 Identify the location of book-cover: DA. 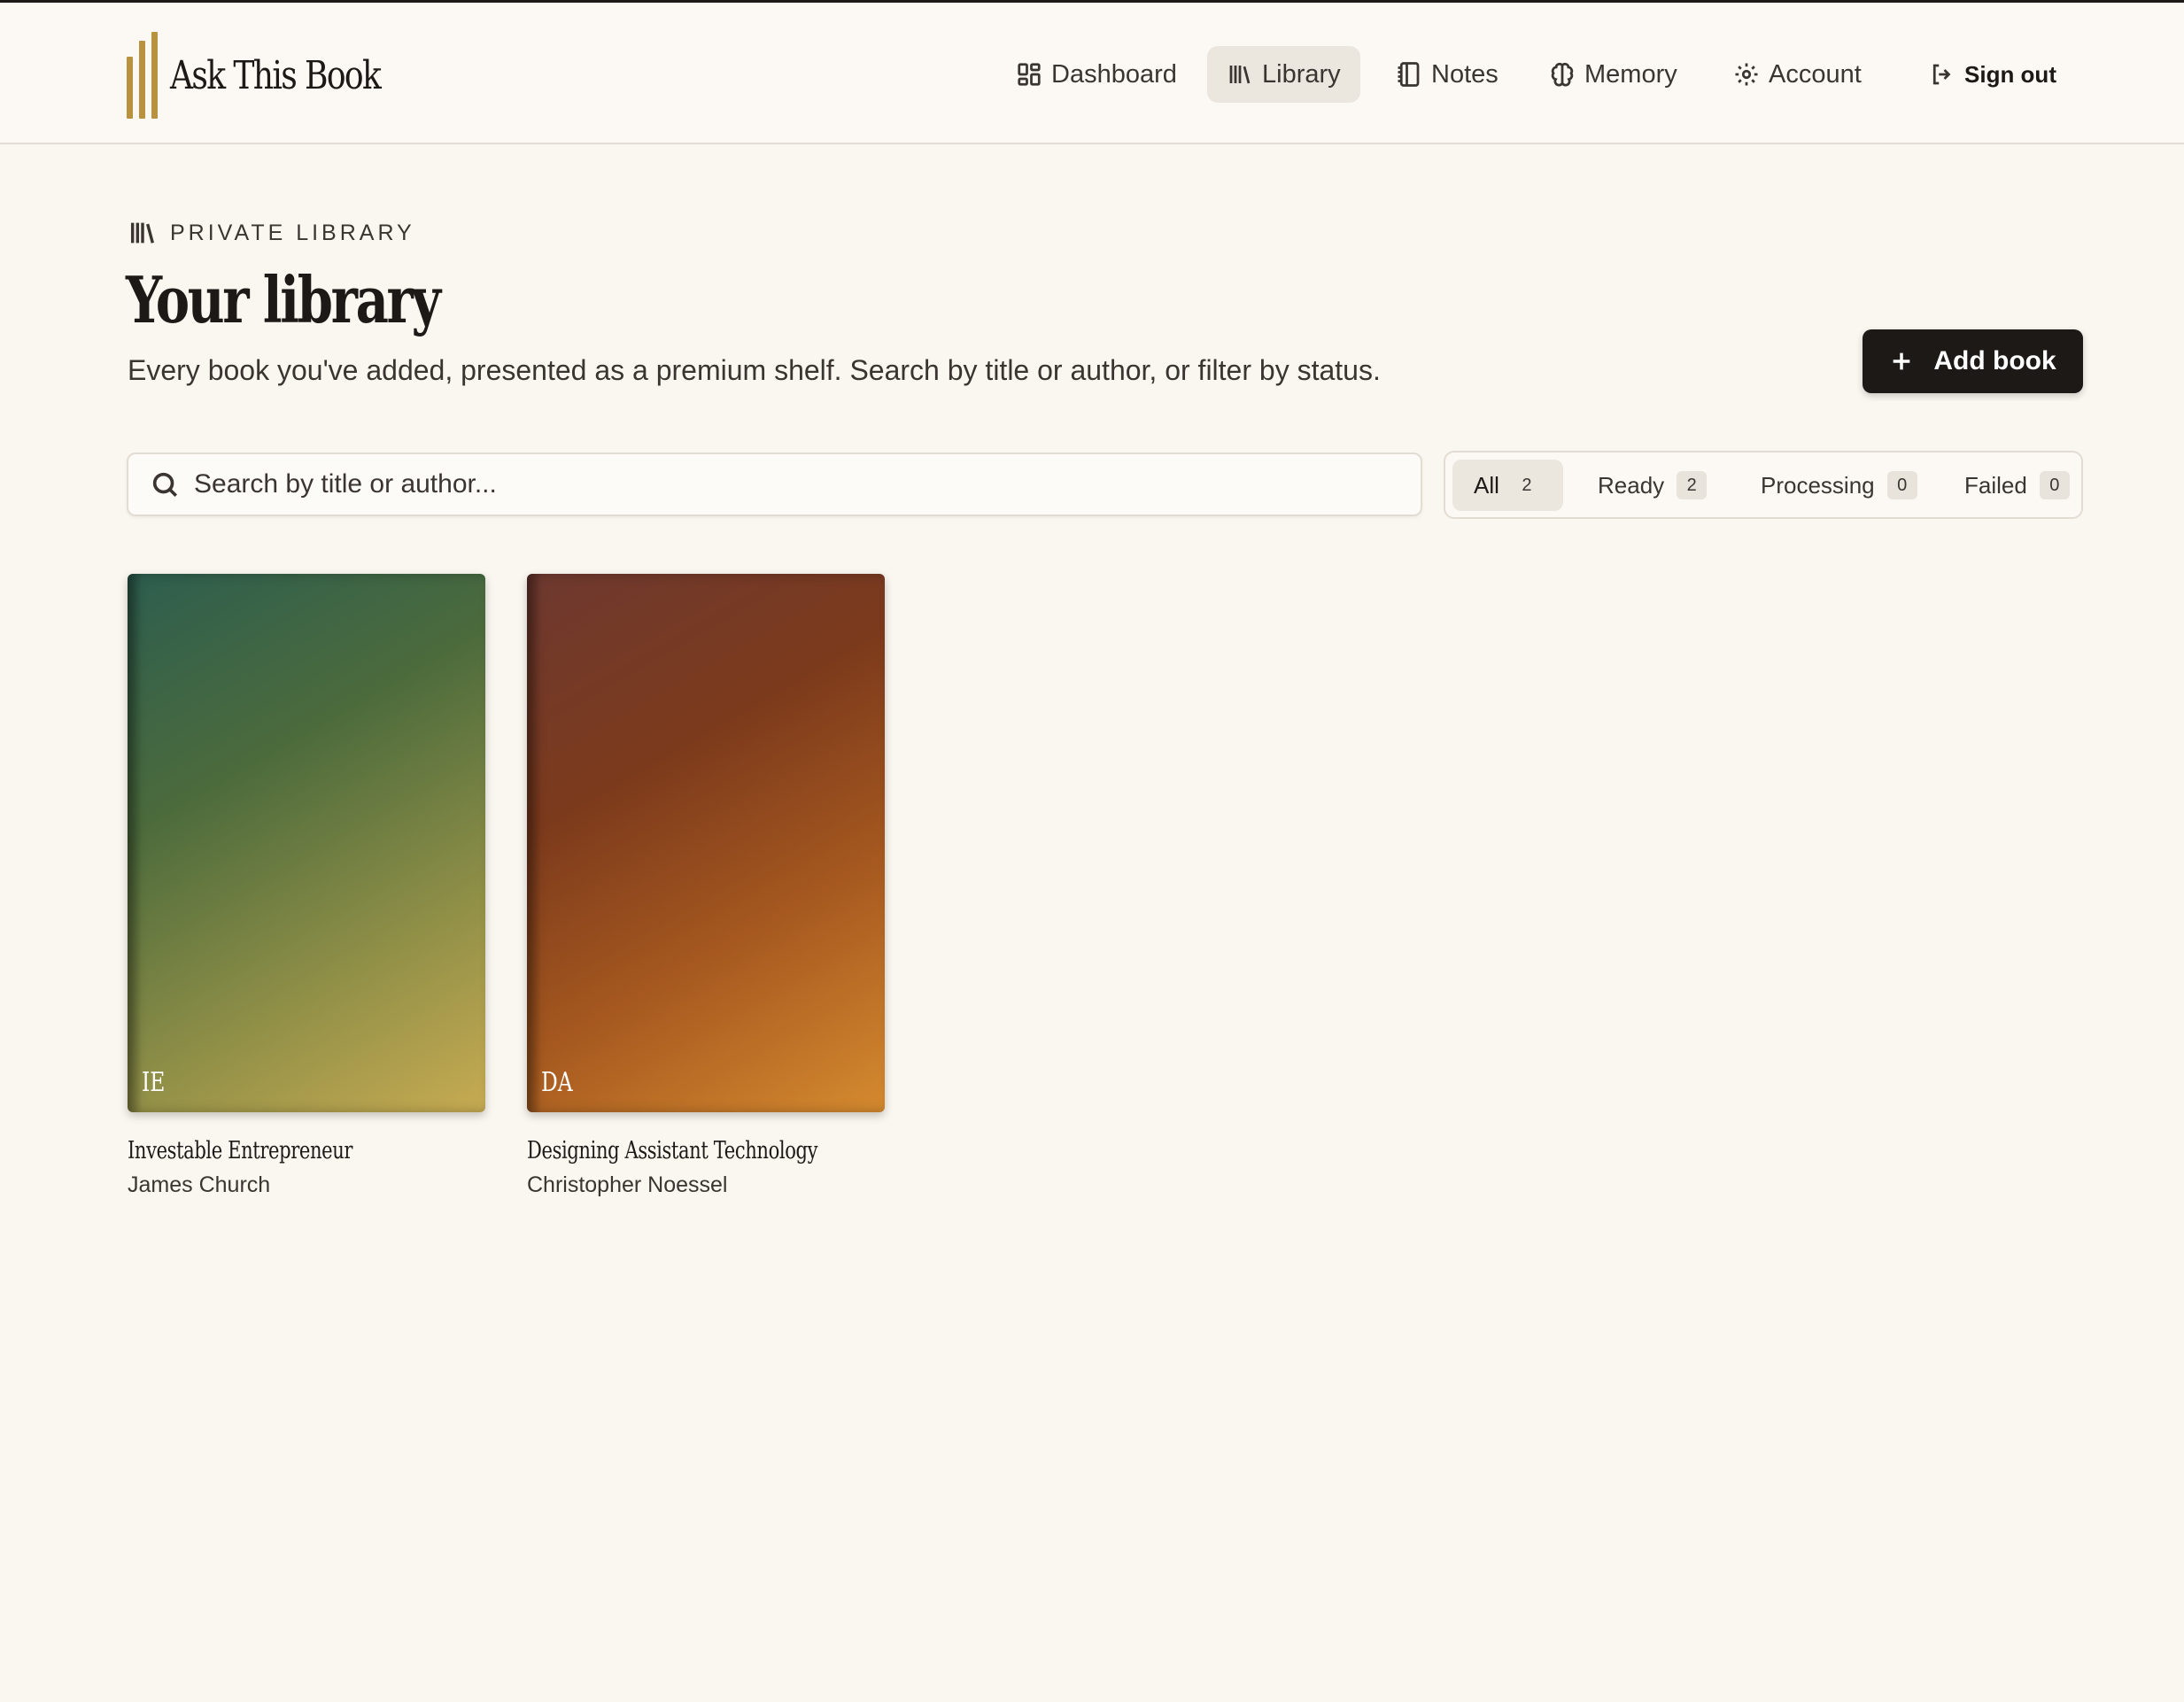
(706, 843).